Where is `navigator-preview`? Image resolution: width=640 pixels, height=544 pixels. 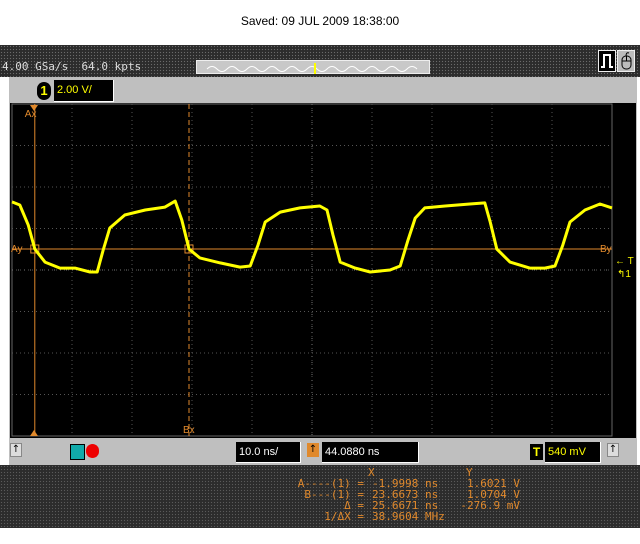
navigator-preview is located at coordinates (312, 68).